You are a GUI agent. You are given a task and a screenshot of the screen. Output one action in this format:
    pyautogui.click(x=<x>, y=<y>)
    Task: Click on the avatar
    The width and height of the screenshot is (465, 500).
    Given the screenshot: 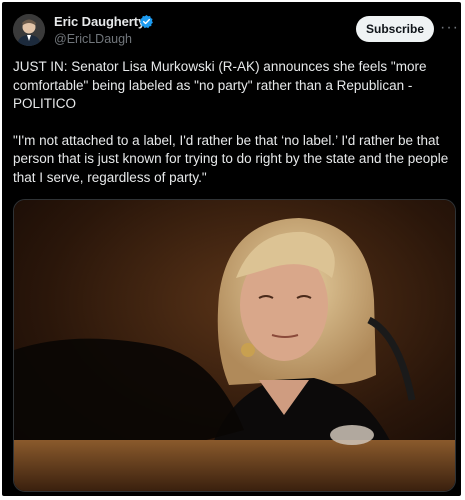 What is the action you would take?
    pyautogui.click(x=29, y=30)
    